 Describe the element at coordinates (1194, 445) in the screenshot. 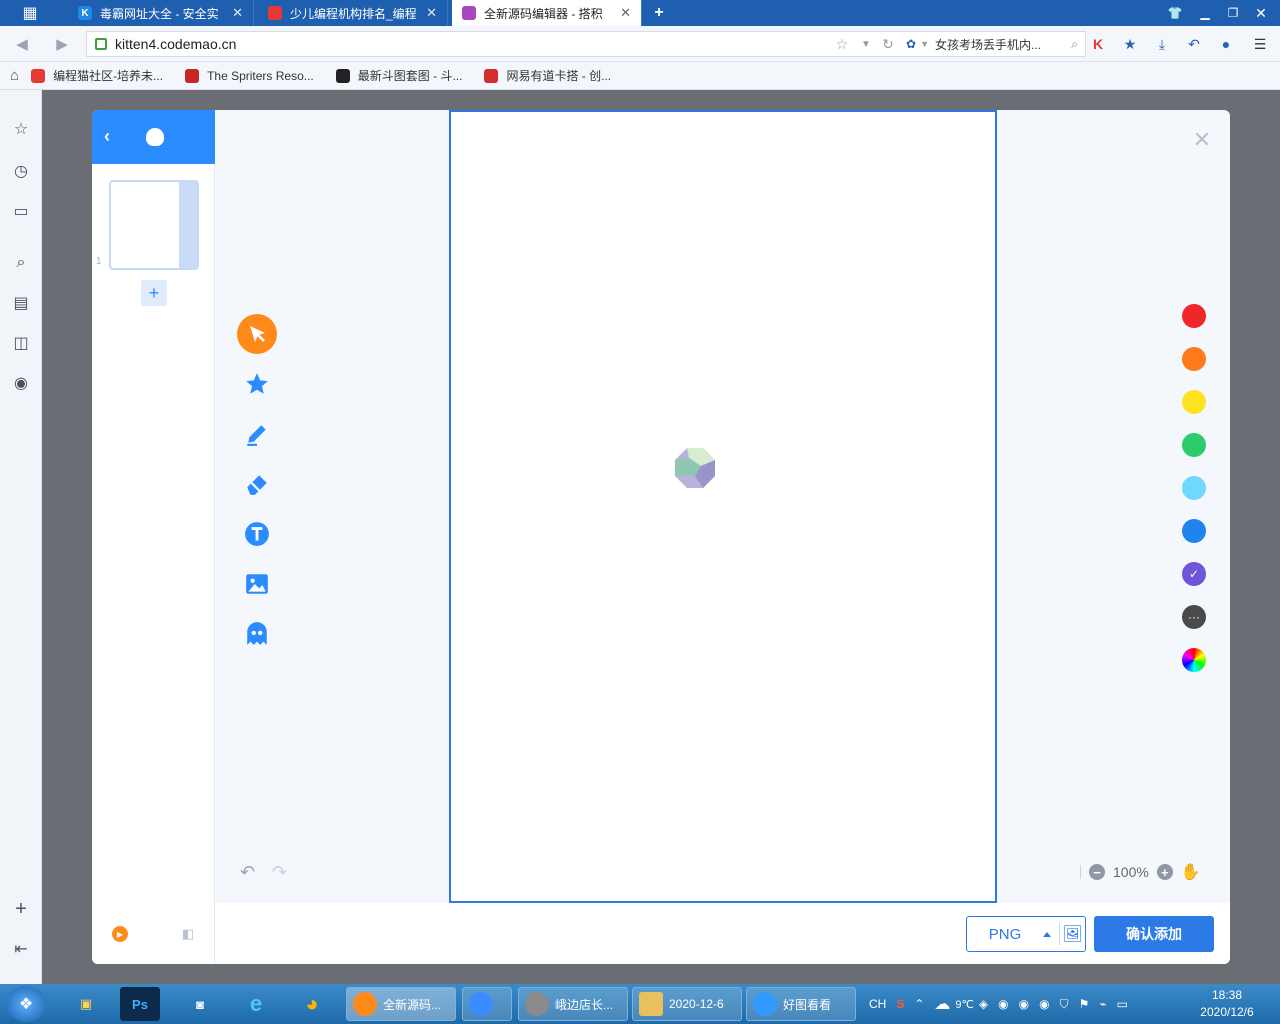

I see `color-swatch-green` at that location.